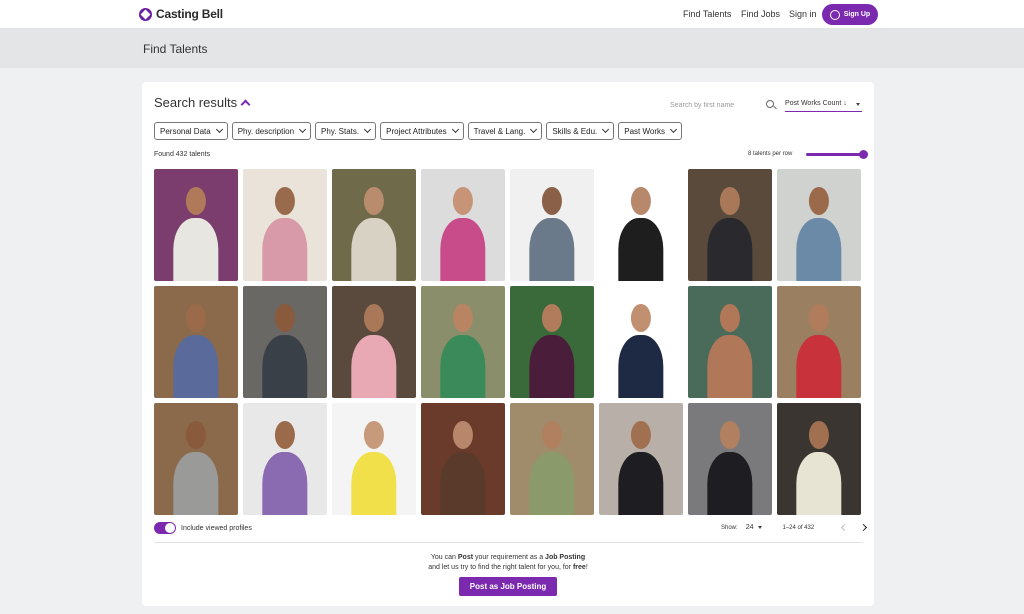 Image resolution: width=1024 pixels, height=614 pixels. I want to click on previous-page-icon, so click(845, 527).